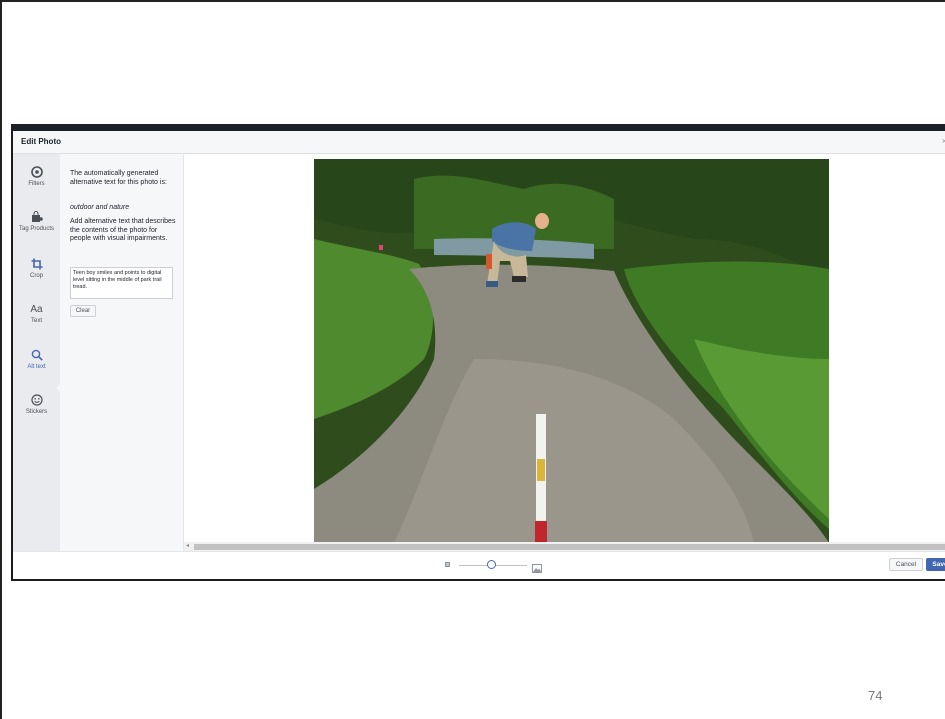 The image size is (945, 719). I want to click on tool-tag-products: Tag Products, so click(36, 222).